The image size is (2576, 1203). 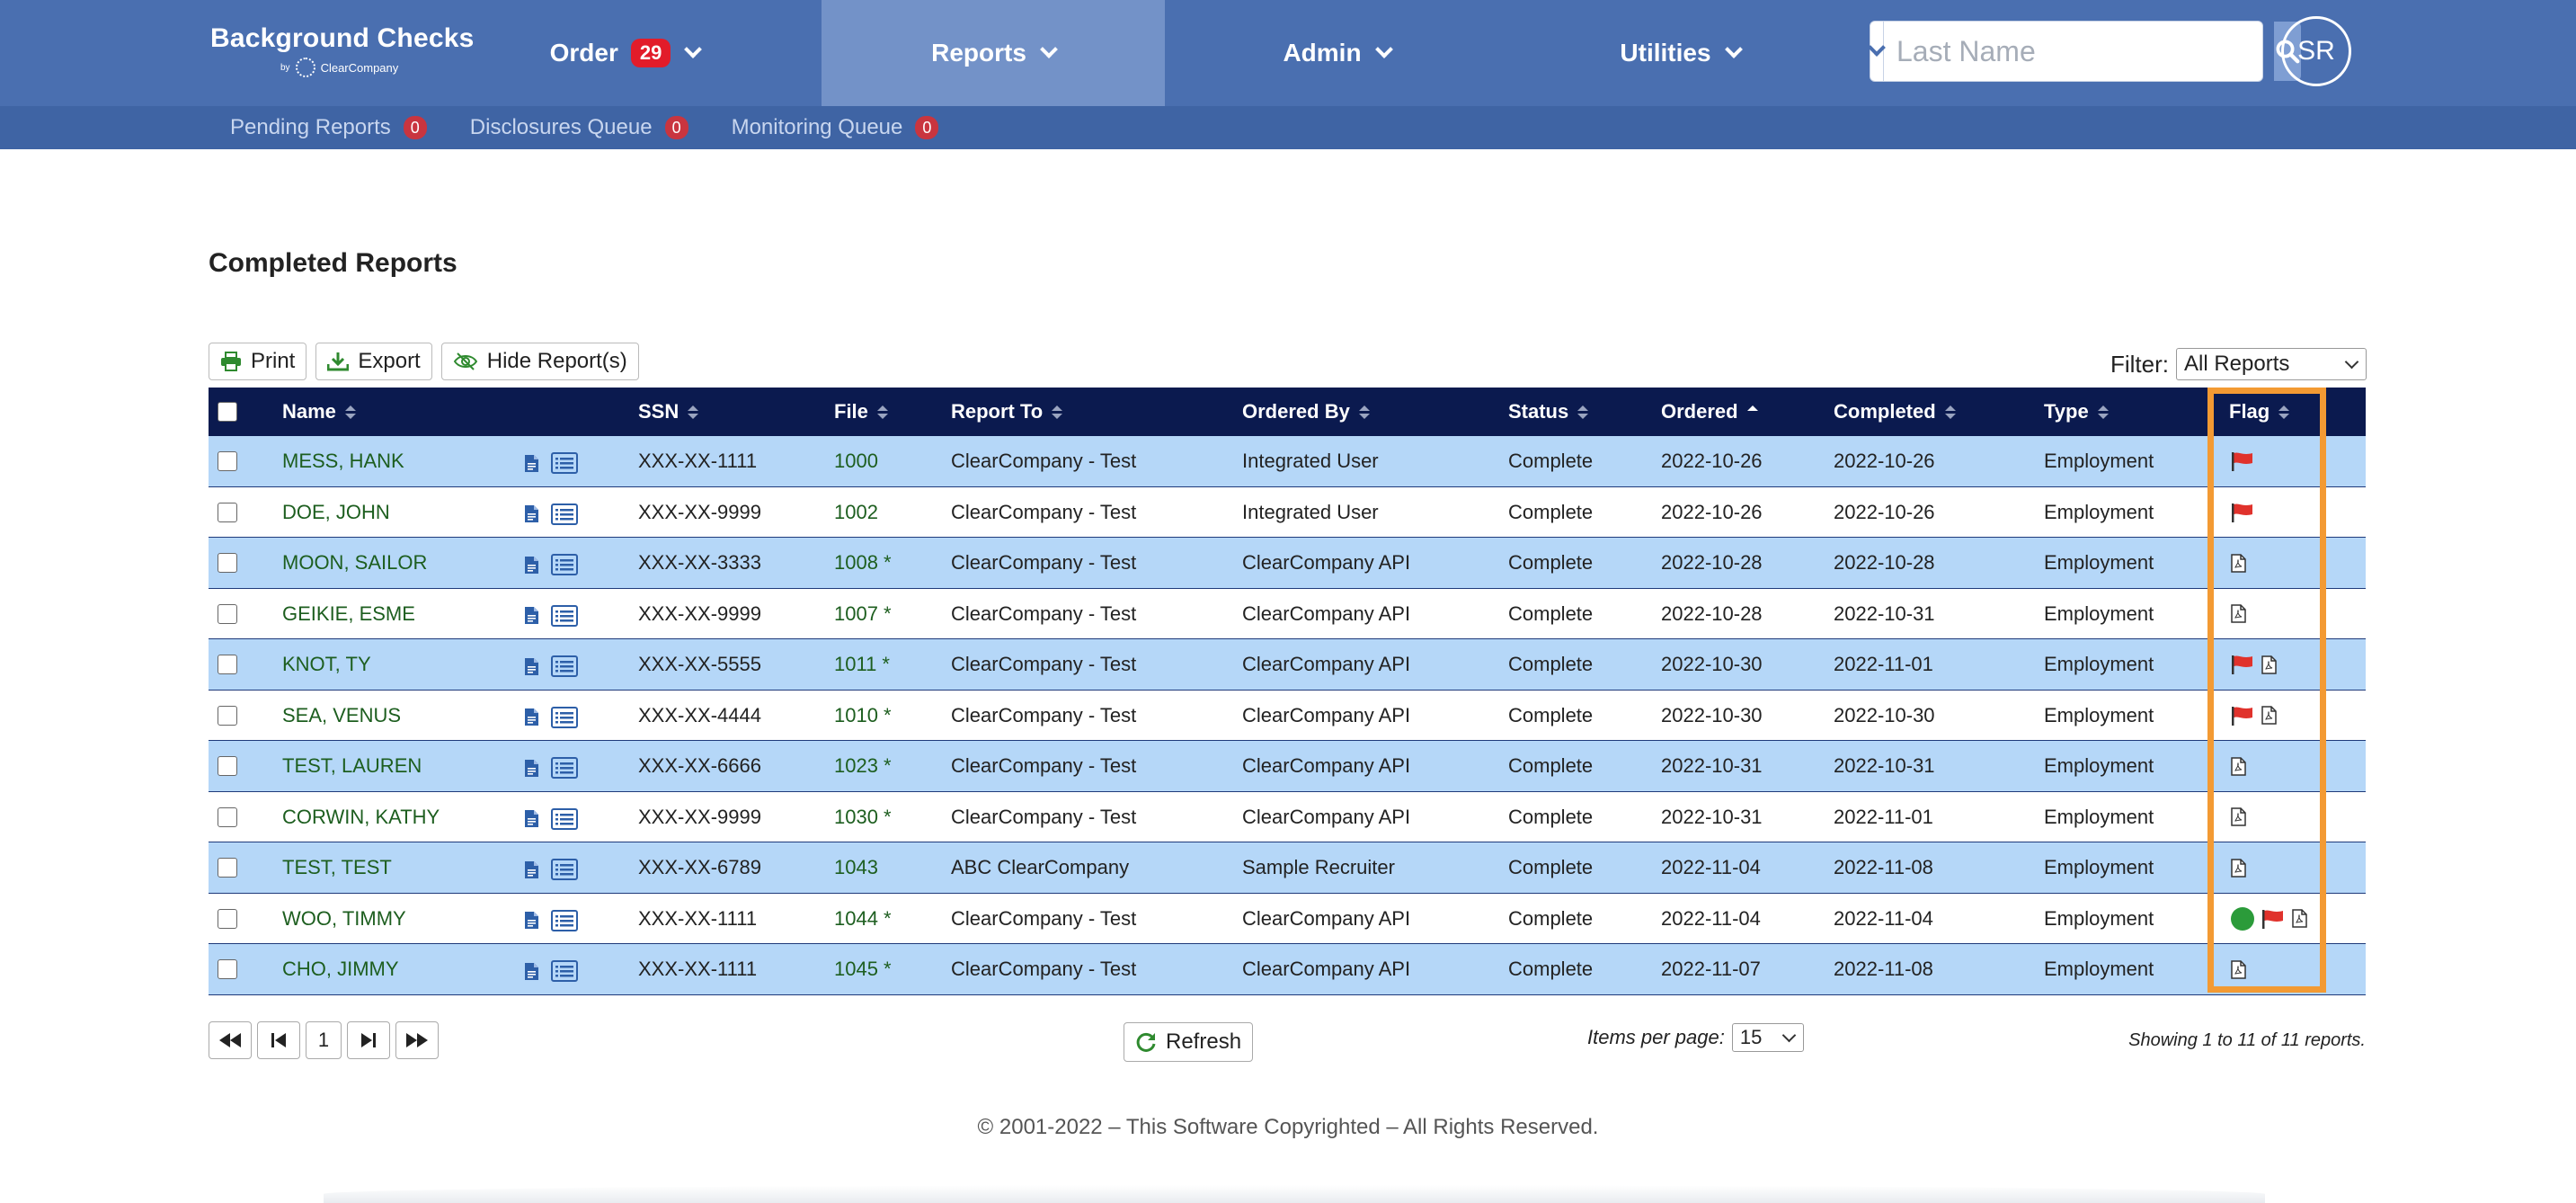 I want to click on applicant-name-link: MOON, SAILOR, so click(x=354, y=563).